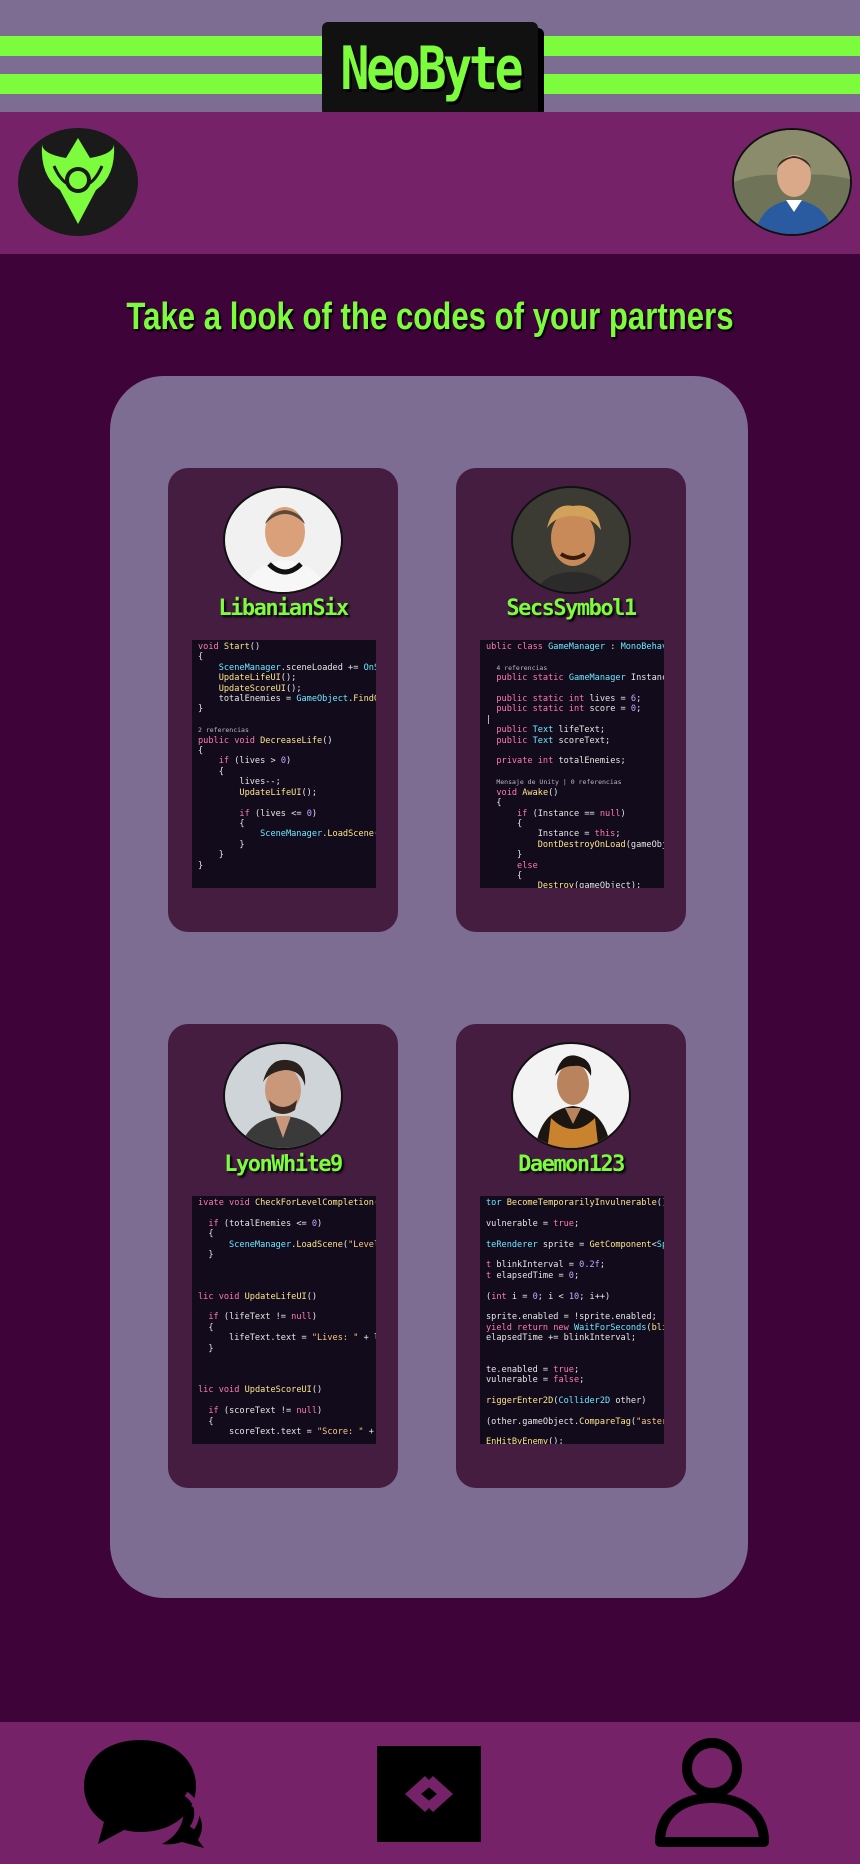 The height and width of the screenshot is (1864, 860). I want to click on top-banner: NeoByte, so click(430, 58).